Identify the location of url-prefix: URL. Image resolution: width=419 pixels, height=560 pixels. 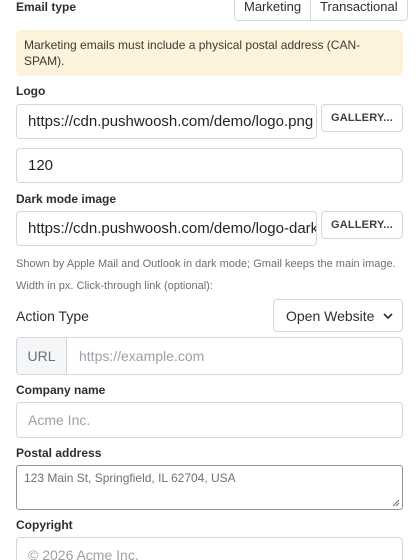
(42, 356).